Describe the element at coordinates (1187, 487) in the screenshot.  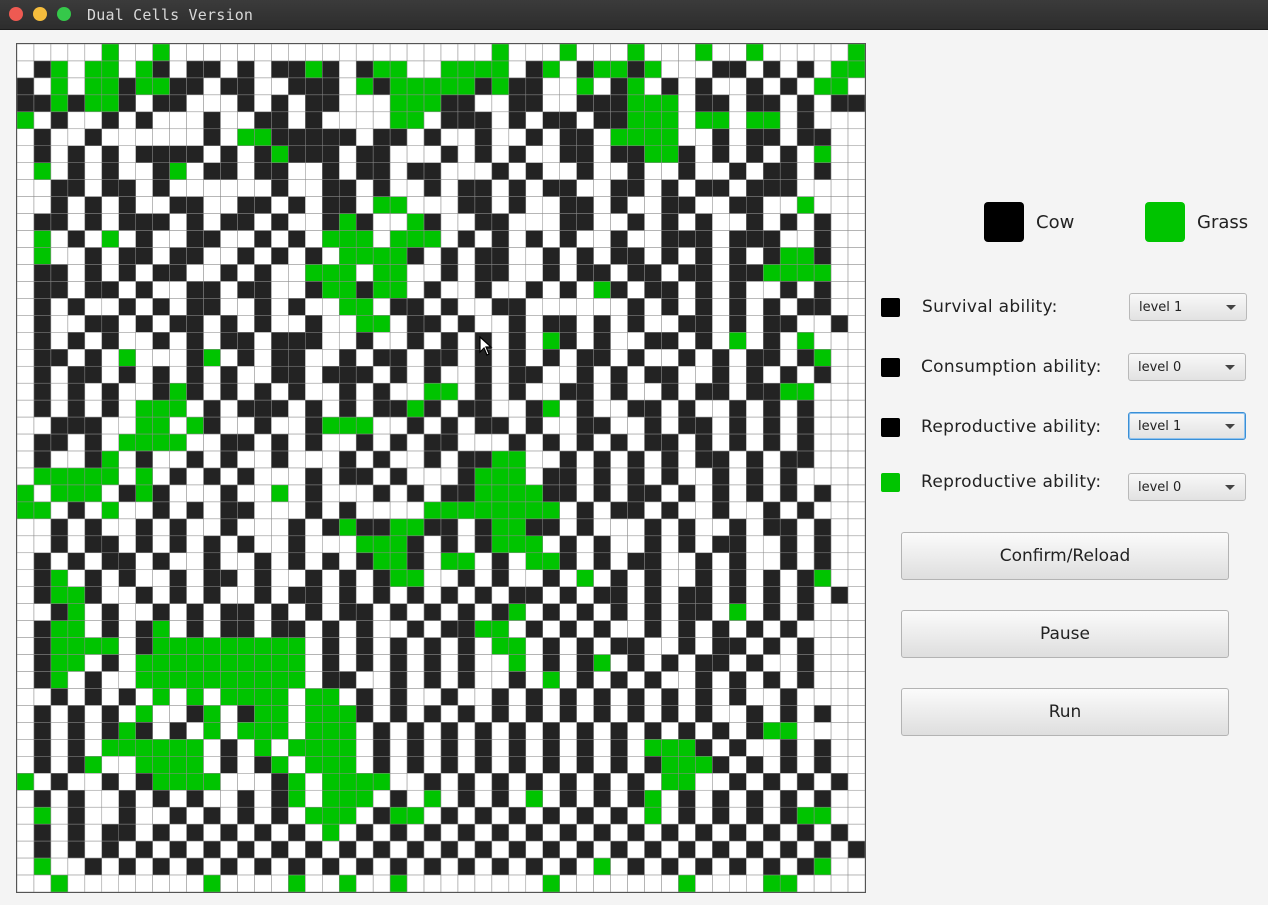
I see `grass-reproductive-ability-select: level 0` at that location.